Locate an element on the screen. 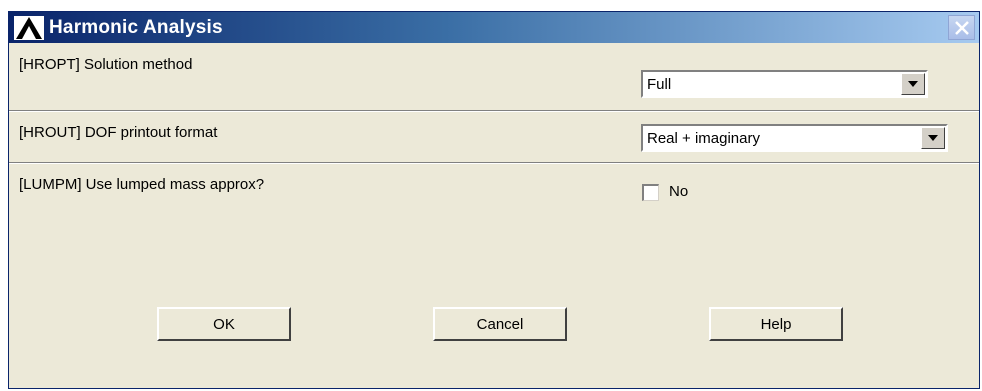 Image resolution: width=982 pixels, height=391 pixels. dof-printout-format-value: Real + imaginary is located at coordinates (703, 138).